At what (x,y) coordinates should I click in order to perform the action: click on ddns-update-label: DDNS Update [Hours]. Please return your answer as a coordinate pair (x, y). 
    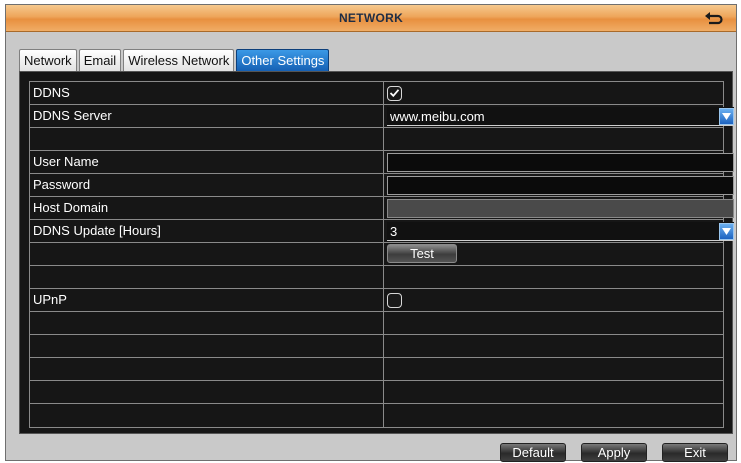
    Looking at the image, I should click on (97, 230).